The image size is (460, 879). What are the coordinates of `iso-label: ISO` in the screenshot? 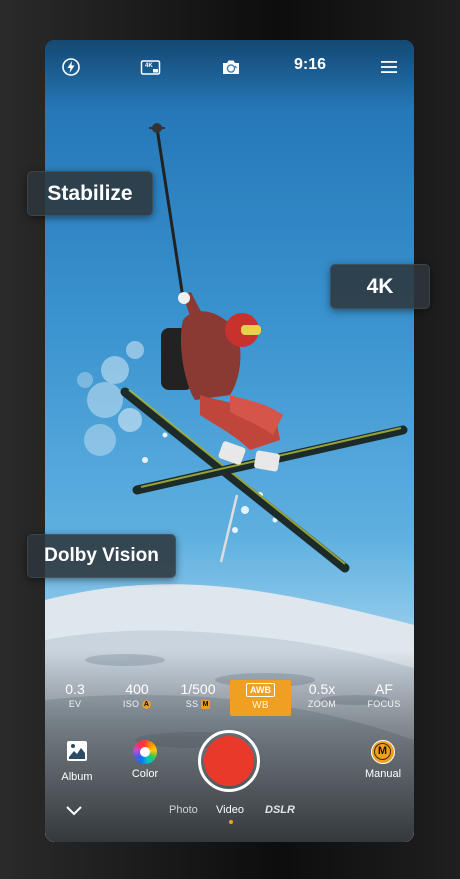 It's located at (131, 704).